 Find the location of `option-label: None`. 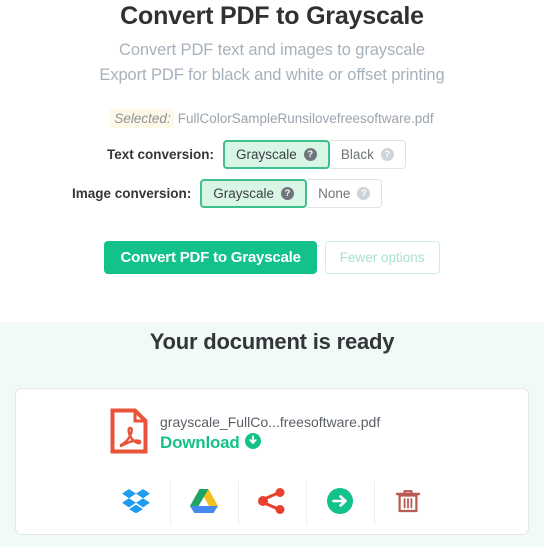

option-label: None is located at coordinates (334, 193).